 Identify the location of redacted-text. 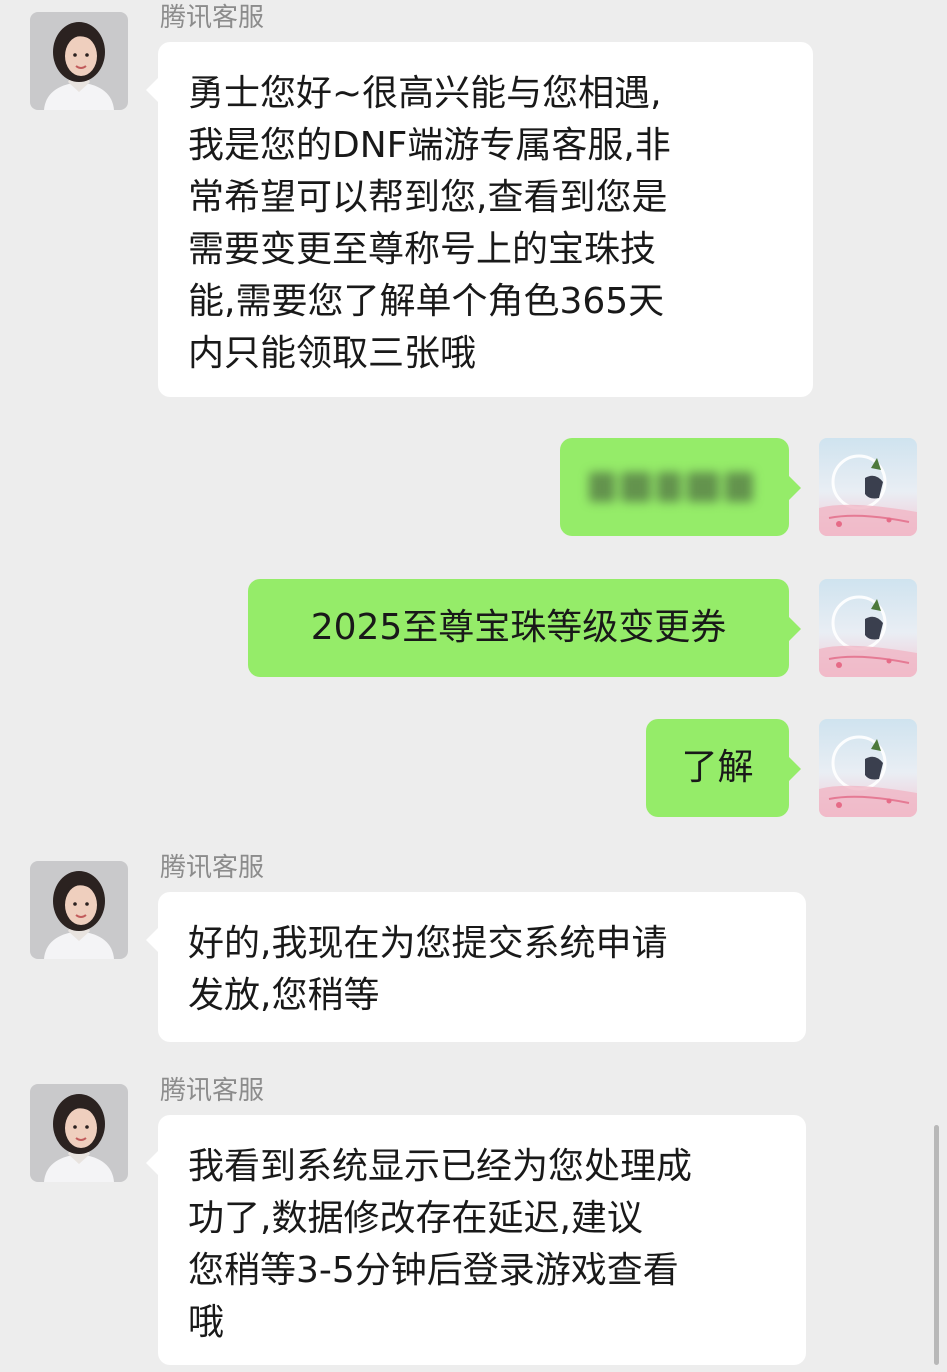
(674, 487).